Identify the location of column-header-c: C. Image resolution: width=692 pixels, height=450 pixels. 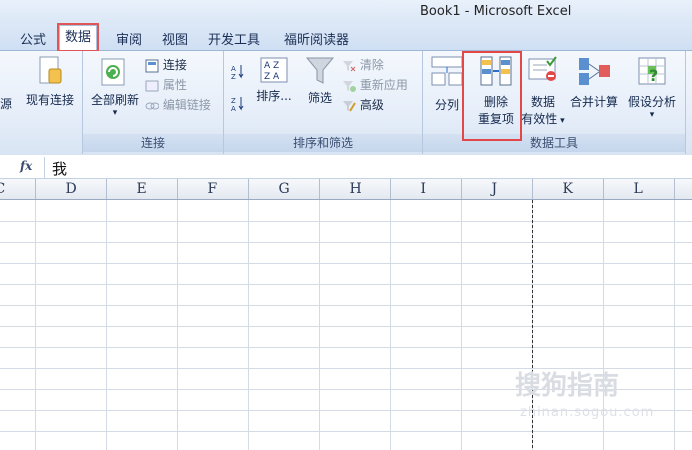
(2, 189).